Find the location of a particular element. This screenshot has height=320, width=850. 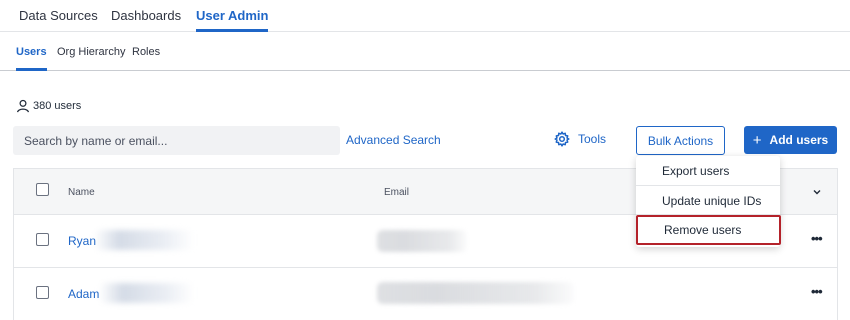

search-input is located at coordinates (174, 140).